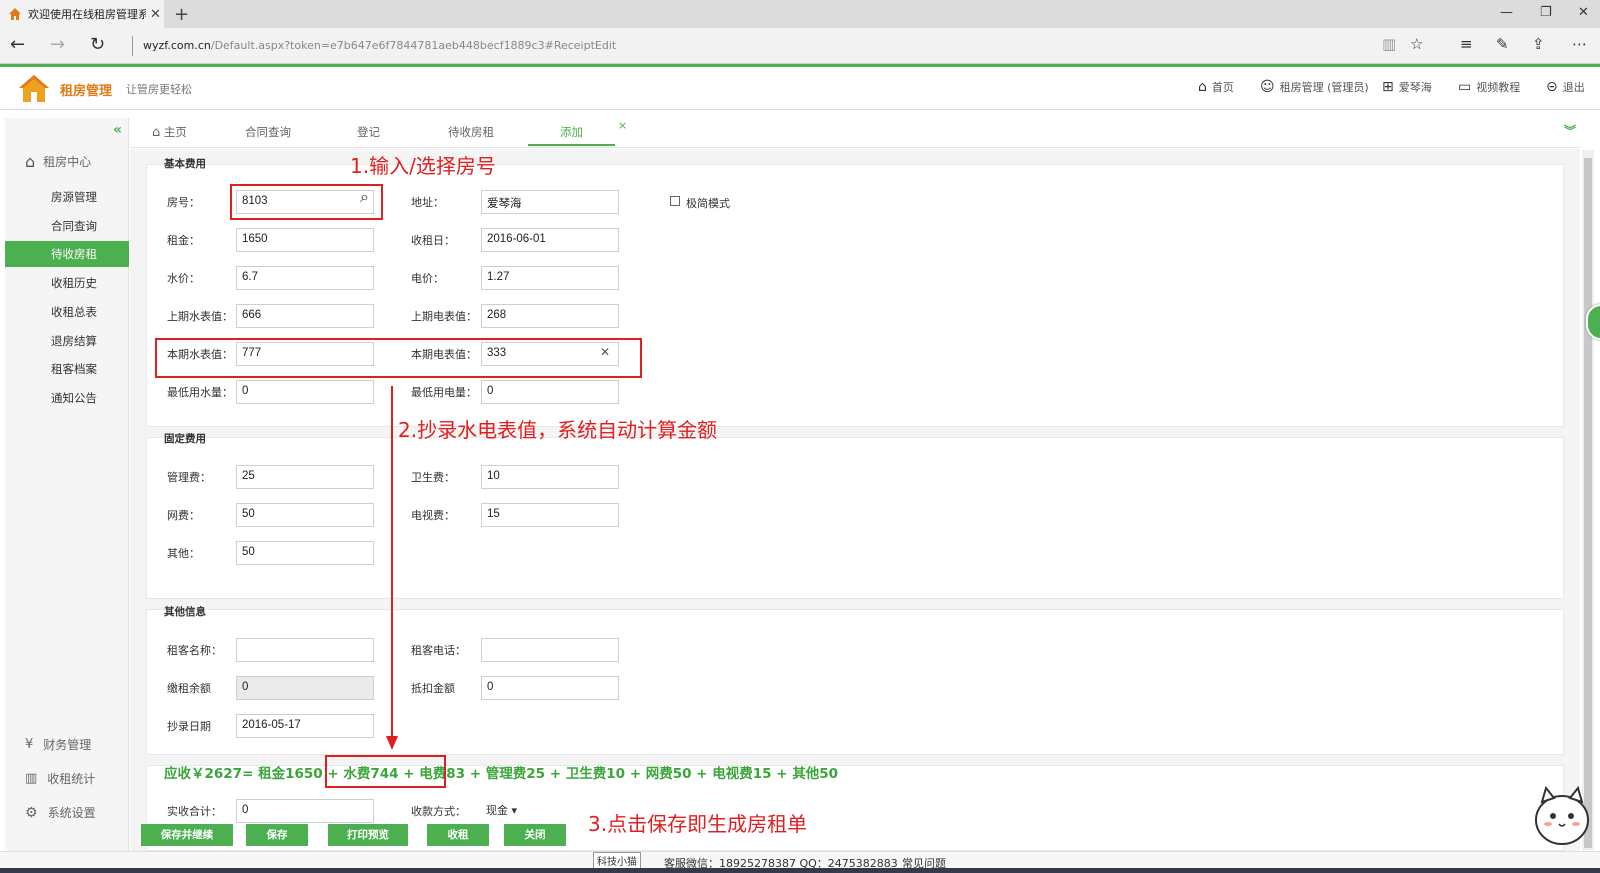 This screenshot has height=873, width=1600. What do you see at coordinates (71, 813) in the screenshot?
I see `sidebar-settings-label: 系统设置` at bounding box center [71, 813].